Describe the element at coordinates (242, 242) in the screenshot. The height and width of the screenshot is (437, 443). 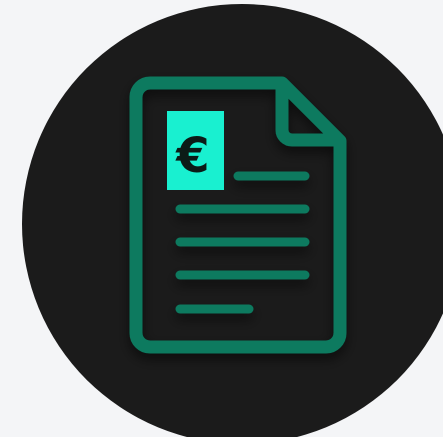
I see `text-lines` at that location.